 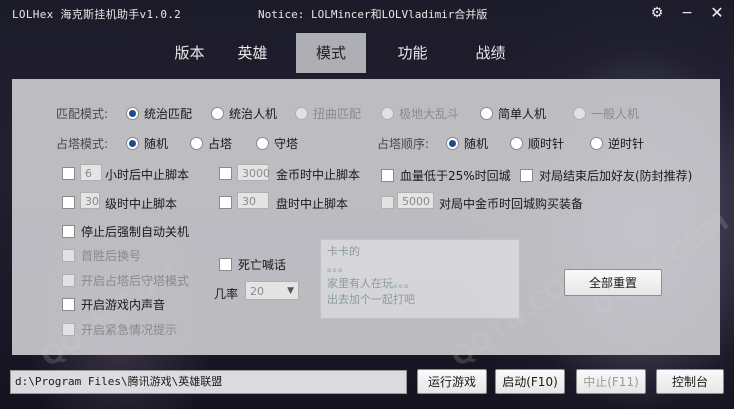 I want to click on tab-mode: 模式, so click(x=331, y=53).